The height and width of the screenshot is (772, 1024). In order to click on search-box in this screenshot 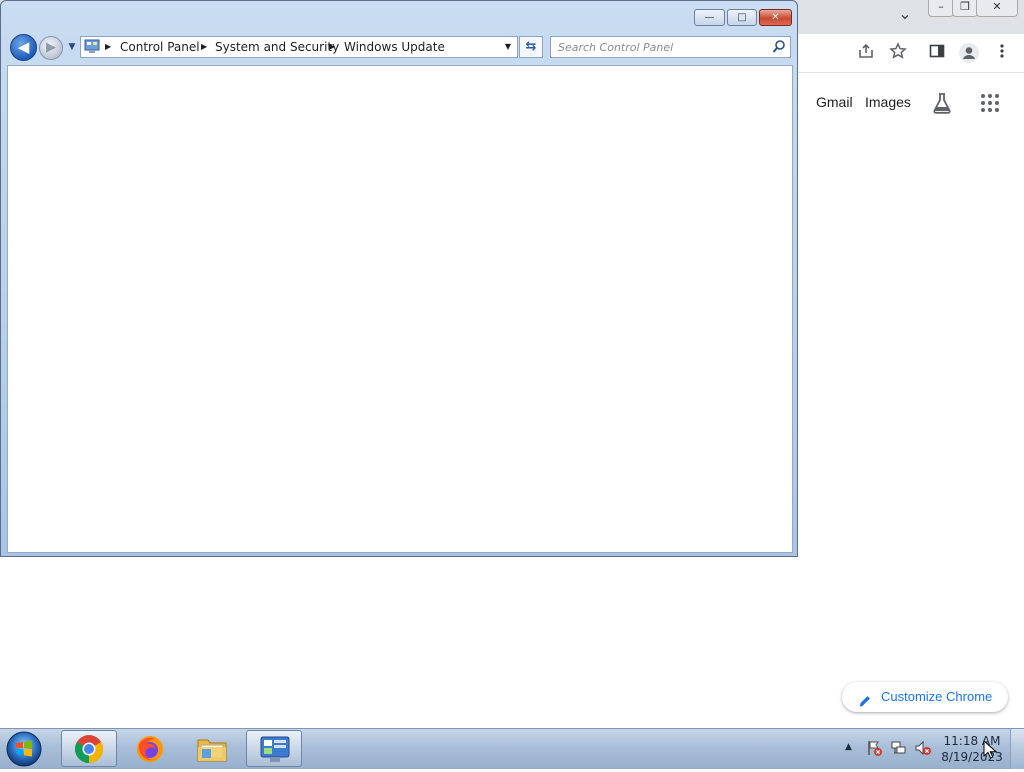, I will do `click(670, 47)`.